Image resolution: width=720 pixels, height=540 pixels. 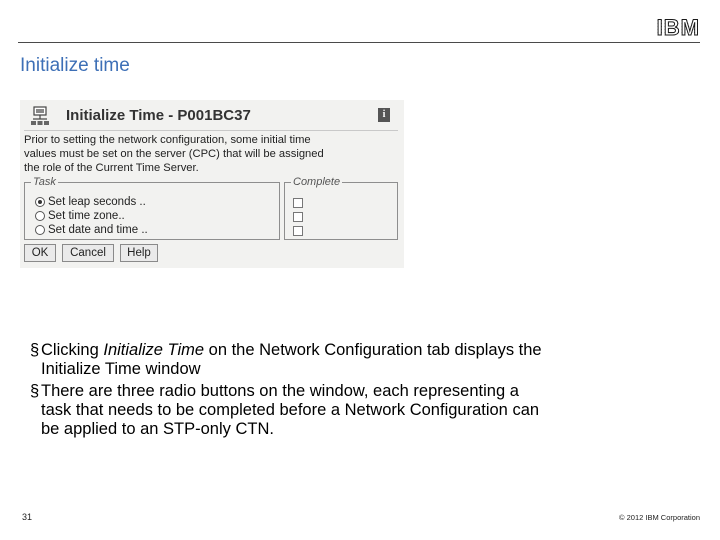 I want to click on slide-title: Initialize time, so click(x=75, y=65).